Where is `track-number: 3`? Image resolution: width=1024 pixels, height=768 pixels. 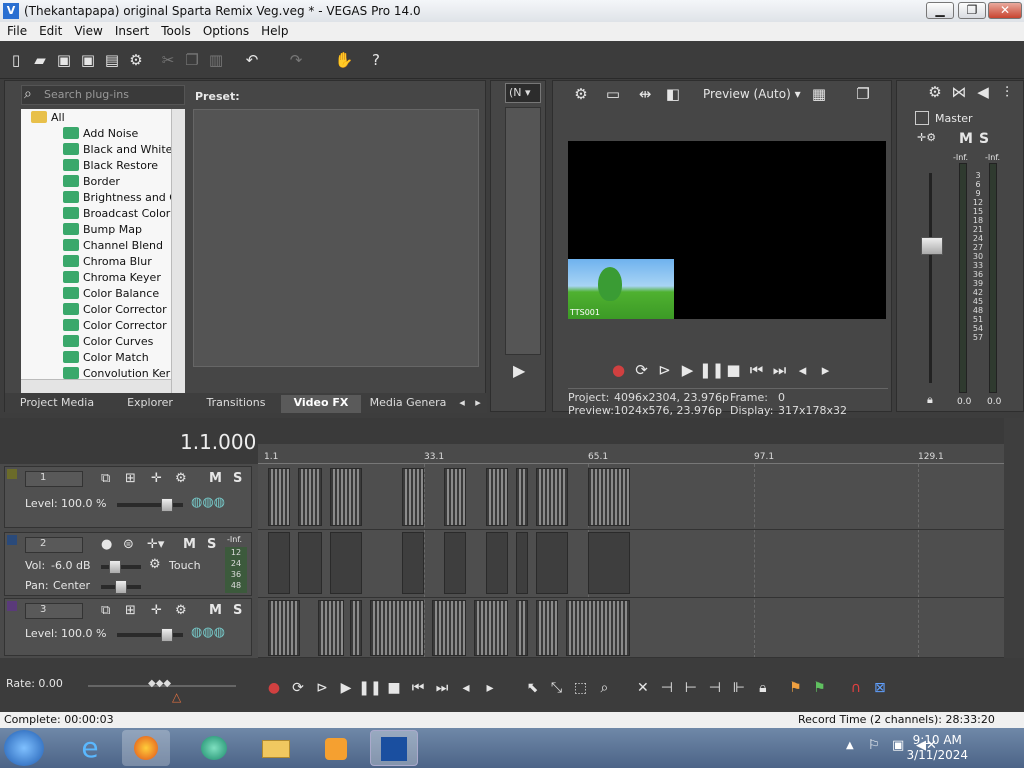 track-number: 3 is located at coordinates (54, 611).